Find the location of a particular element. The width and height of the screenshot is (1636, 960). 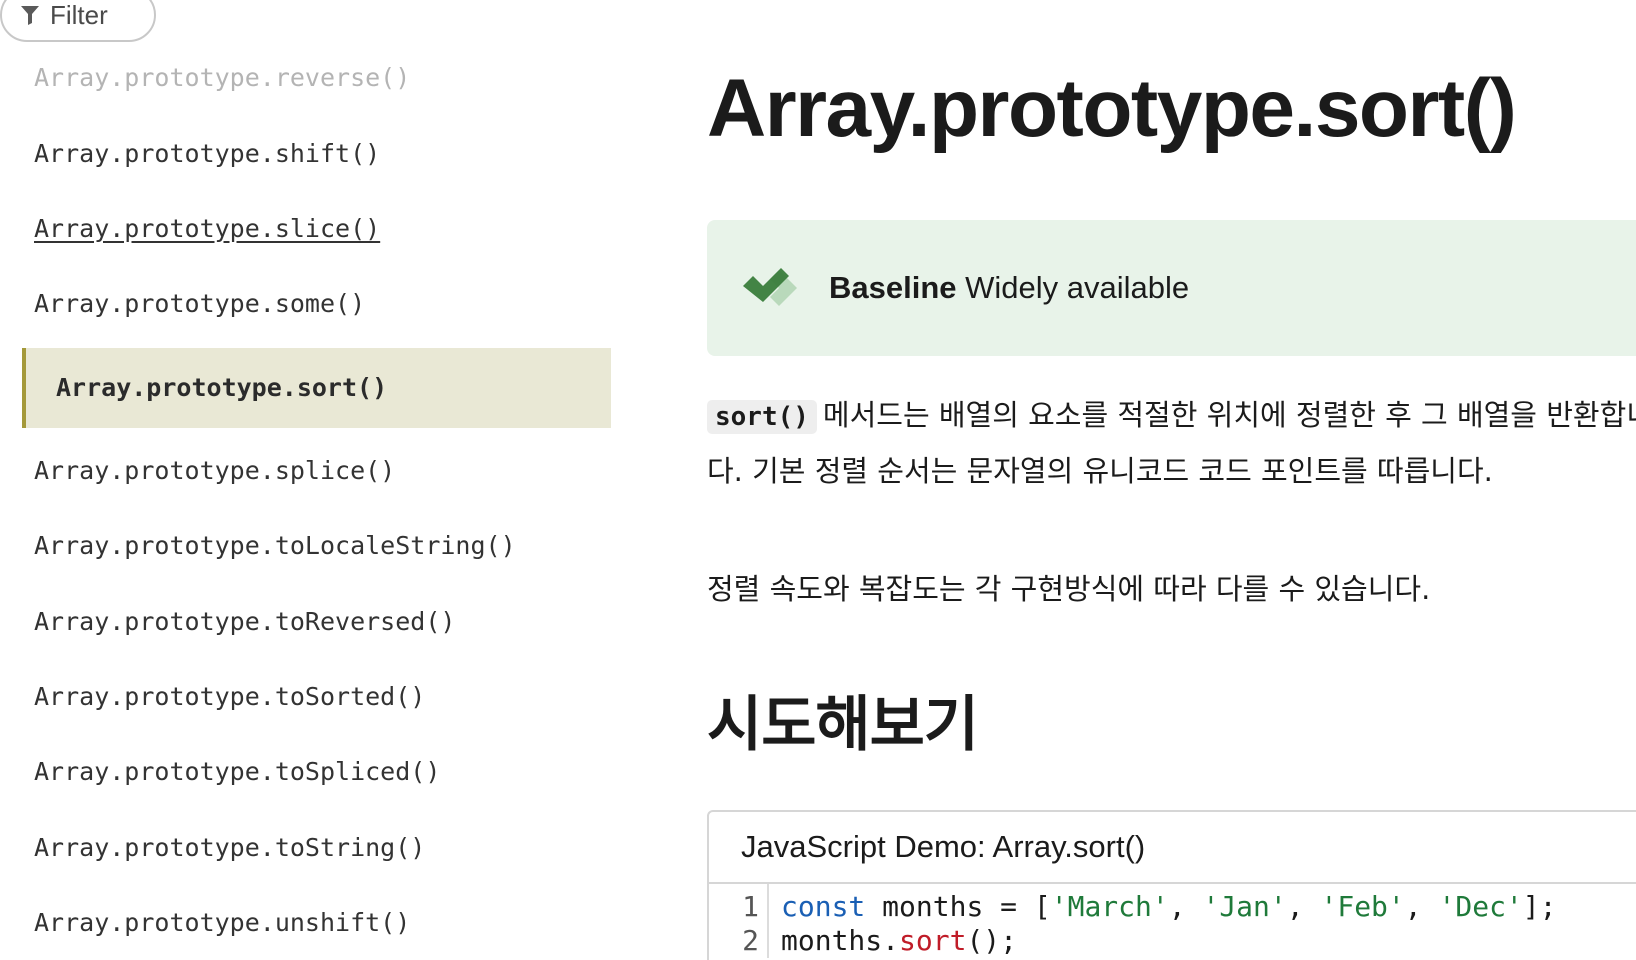

sidebar-item-sort-active: Array.prototype.sort() is located at coordinates (316, 388).